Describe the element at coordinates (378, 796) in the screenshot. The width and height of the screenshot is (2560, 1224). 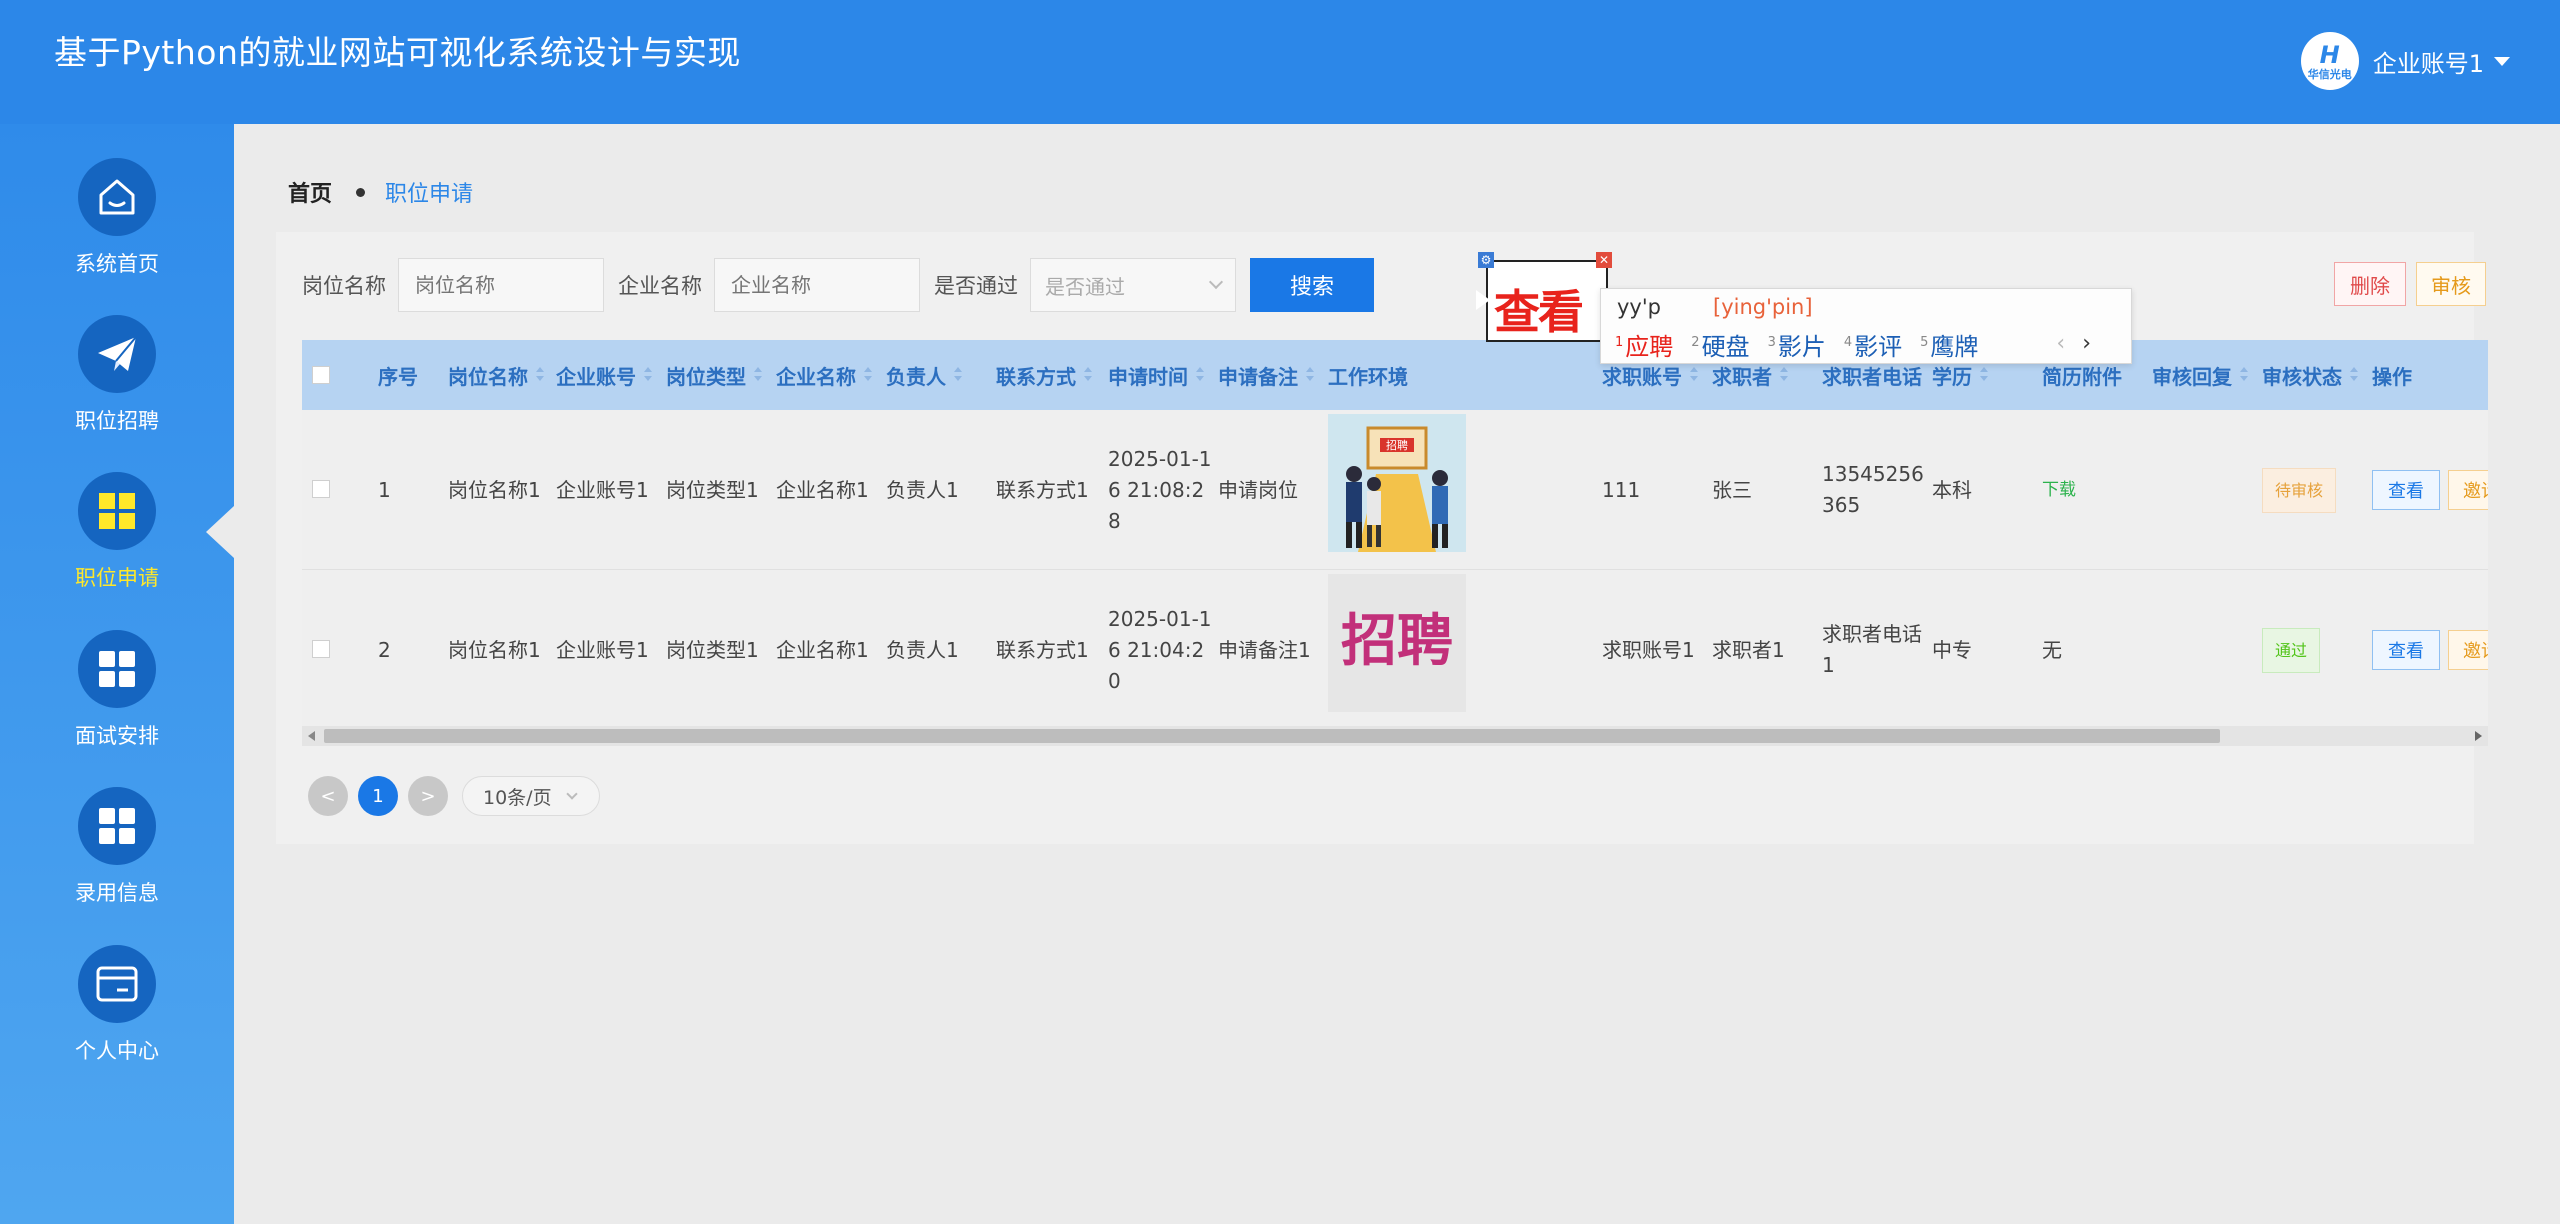
I see `page-1-button: 1` at that location.